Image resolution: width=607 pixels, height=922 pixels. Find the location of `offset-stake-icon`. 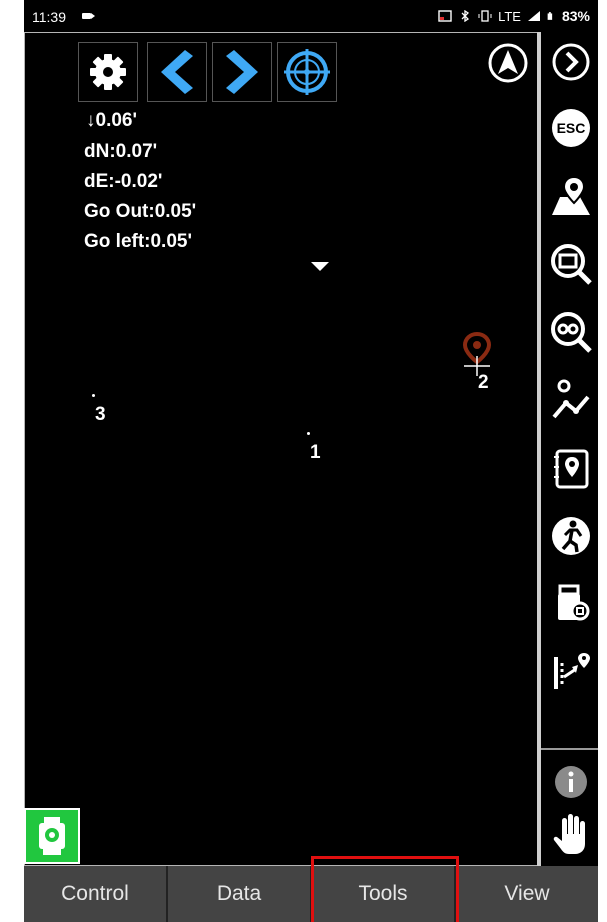

offset-stake-icon is located at coordinates (572, 671).